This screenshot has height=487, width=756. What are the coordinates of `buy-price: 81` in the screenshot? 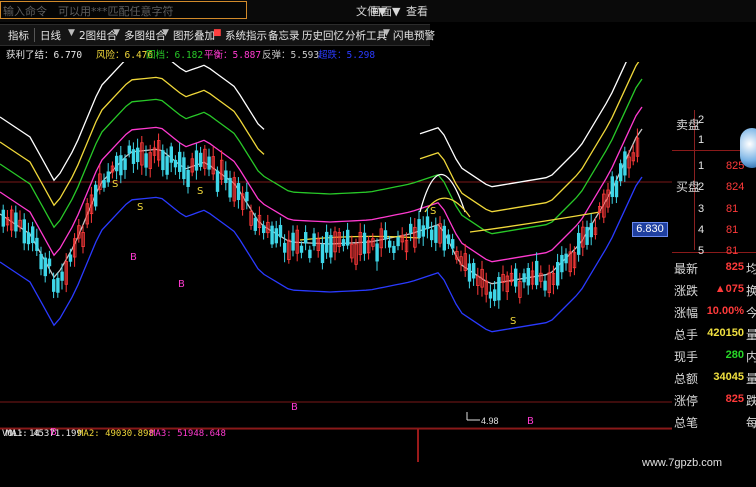 It's located at (732, 230).